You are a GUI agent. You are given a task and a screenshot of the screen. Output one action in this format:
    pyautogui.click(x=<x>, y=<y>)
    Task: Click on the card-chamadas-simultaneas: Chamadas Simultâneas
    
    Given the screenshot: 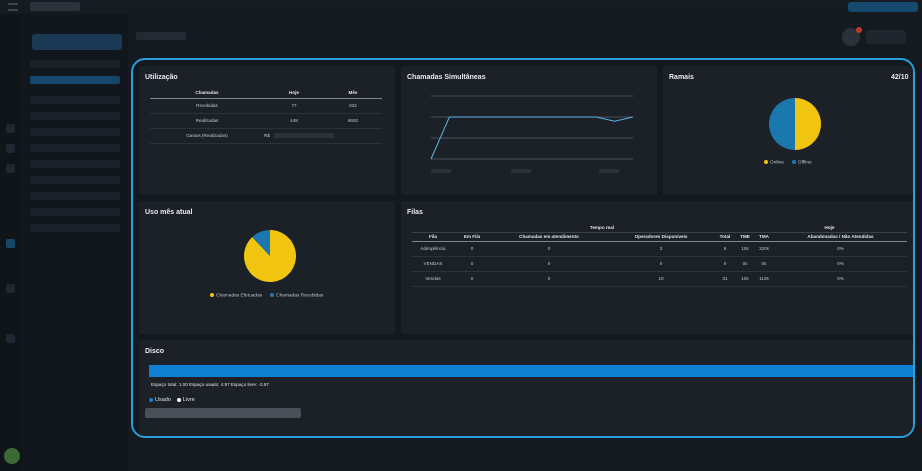 What is the action you would take?
    pyautogui.click(x=529, y=130)
    